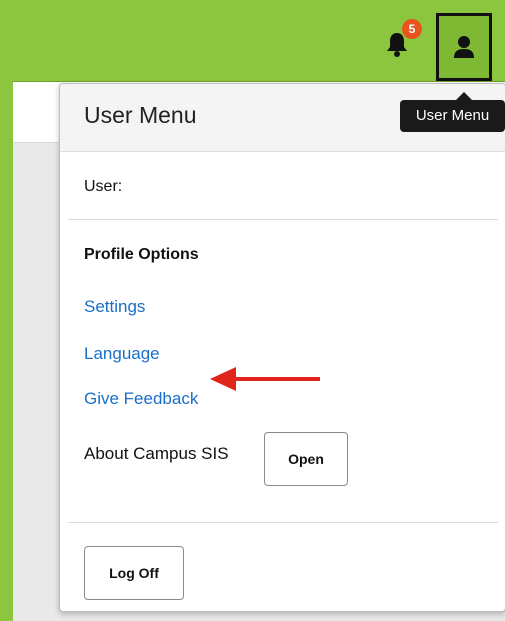 This screenshot has height=621, width=505. I want to click on tooltip-pointer, so click(464, 96).